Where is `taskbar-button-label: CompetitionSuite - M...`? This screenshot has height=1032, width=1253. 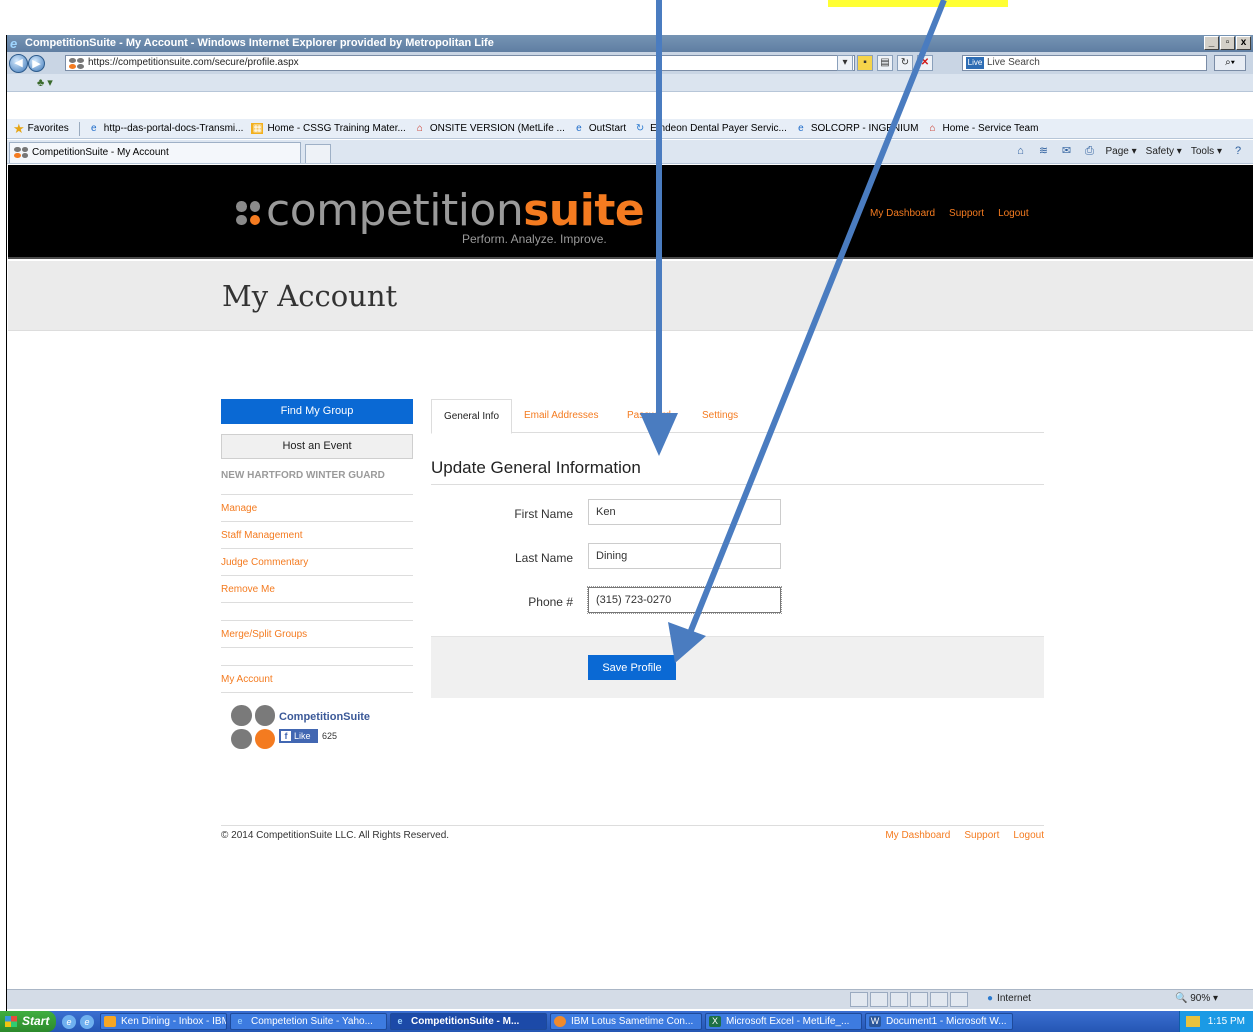 taskbar-button-label: CompetitionSuite - M... is located at coordinates (465, 1021).